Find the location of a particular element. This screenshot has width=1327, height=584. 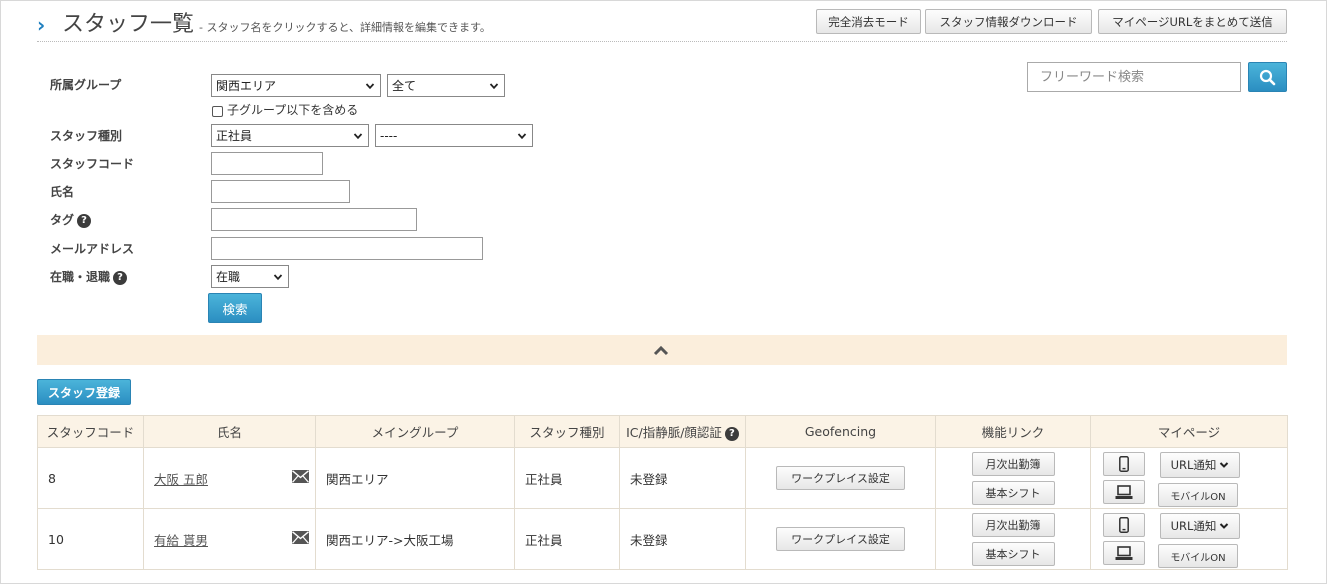

laptop-icon is located at coordinates (1124, 552).